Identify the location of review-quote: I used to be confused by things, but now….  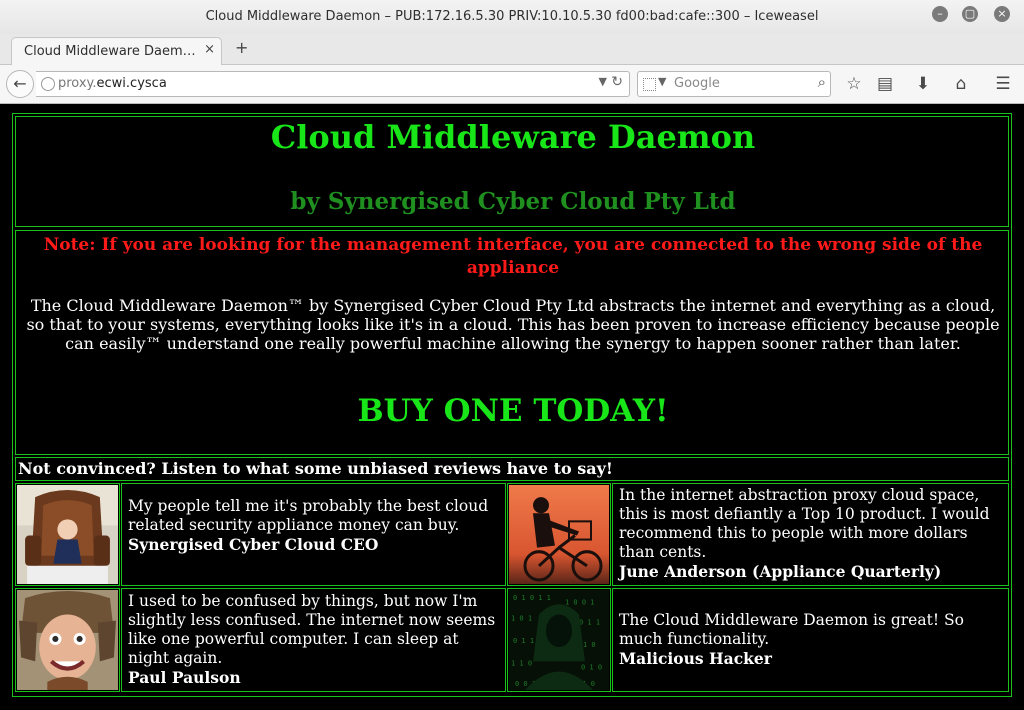
(314, 639).